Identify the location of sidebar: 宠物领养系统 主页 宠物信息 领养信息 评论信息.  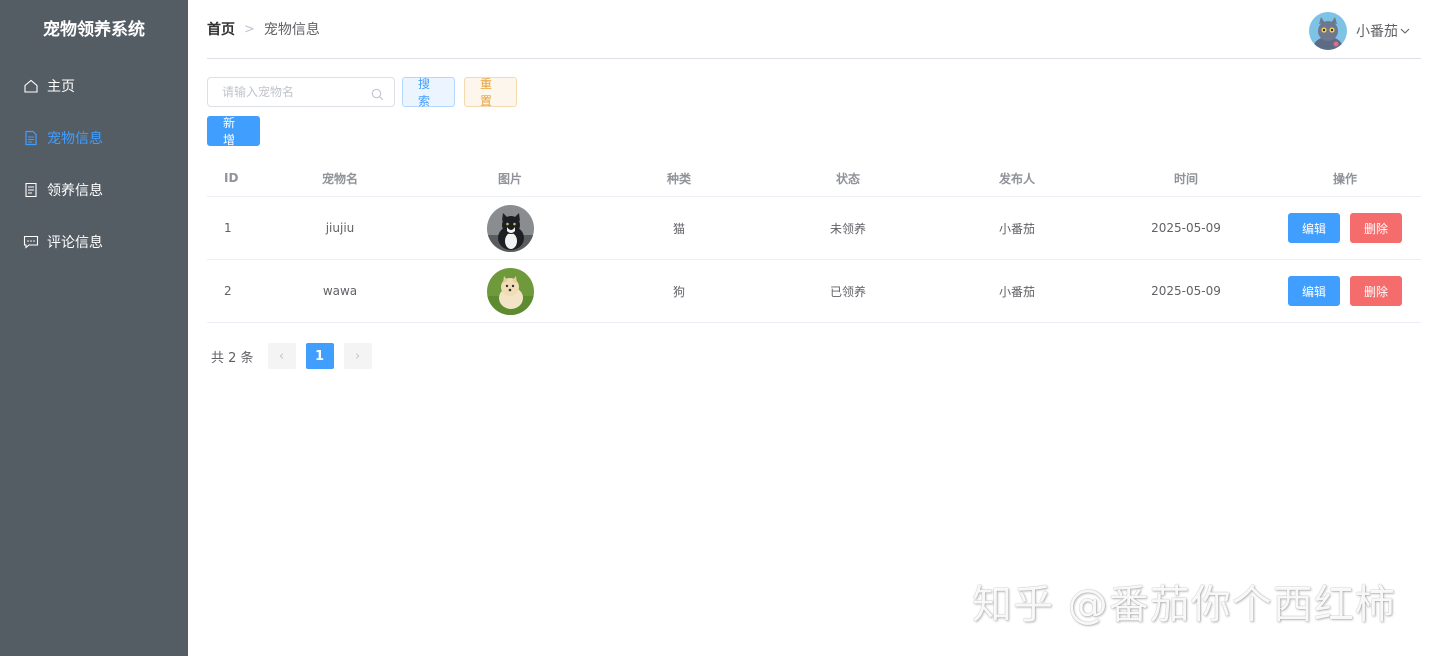
(94, 328).